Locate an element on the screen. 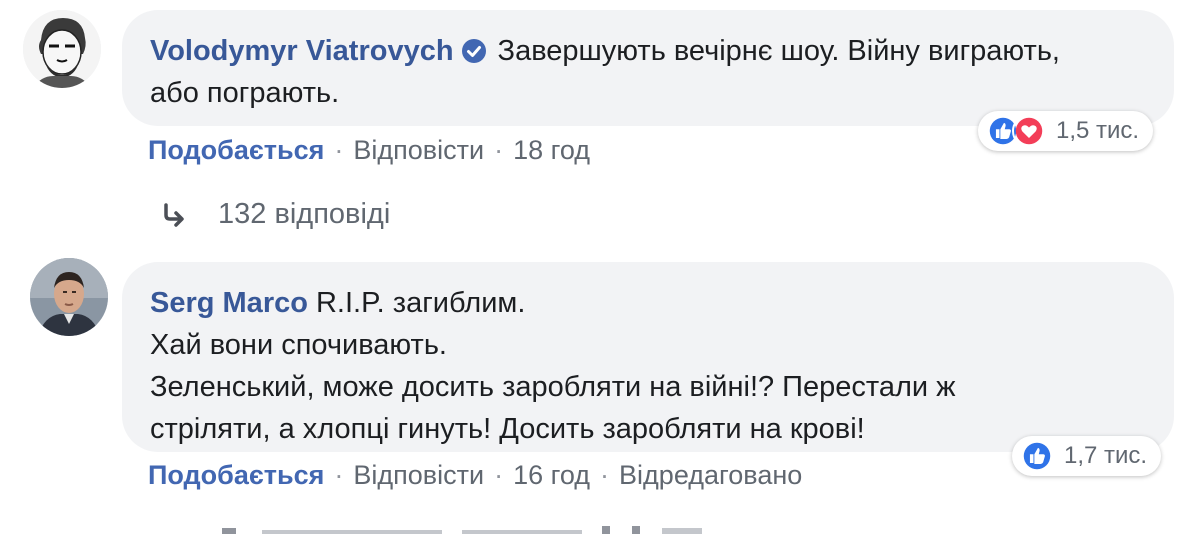 The height and width of the screenshot is (534, 1200). reactions-summary-1: 1,5 тис. is located at coordinates (1066, 131).